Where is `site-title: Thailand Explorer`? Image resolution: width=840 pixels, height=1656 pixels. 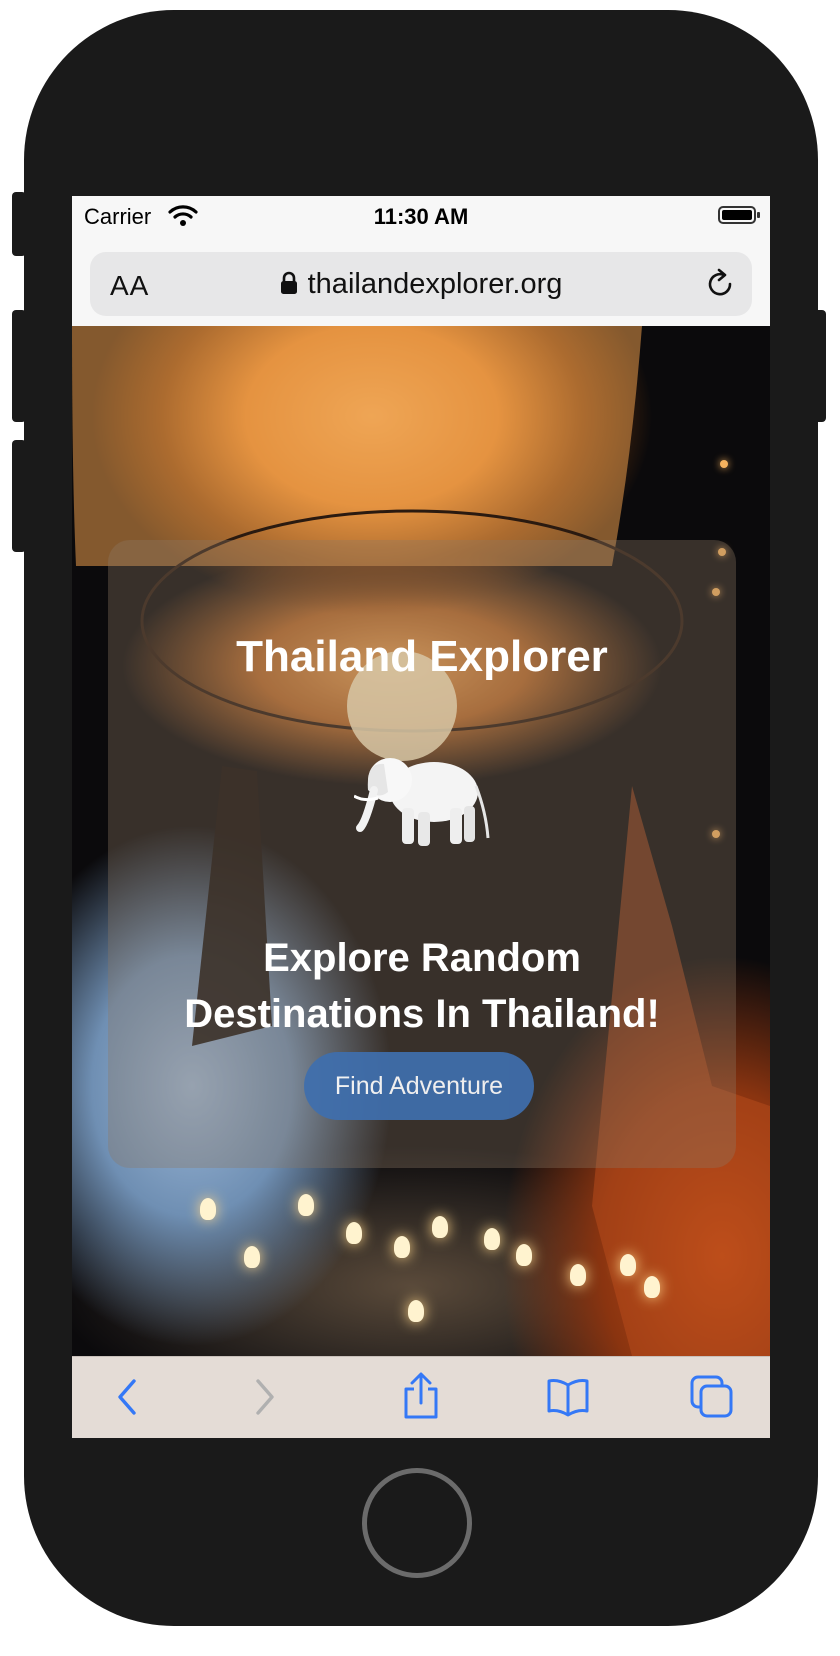 site-title: Thailand Explorer is located at coordinates (422, 656).